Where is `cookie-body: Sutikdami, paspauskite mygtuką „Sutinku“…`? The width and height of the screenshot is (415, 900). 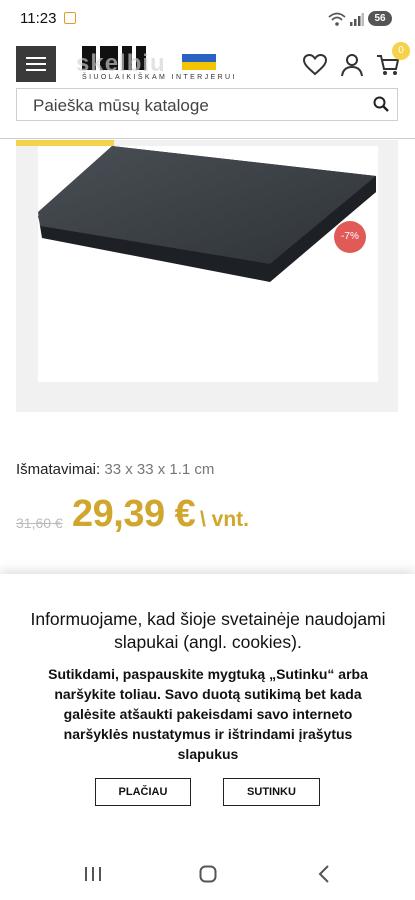 cookie-body: Sutikdami, paspauskite mygtuką „Sutinku“… is located at coordinates (208, 714).